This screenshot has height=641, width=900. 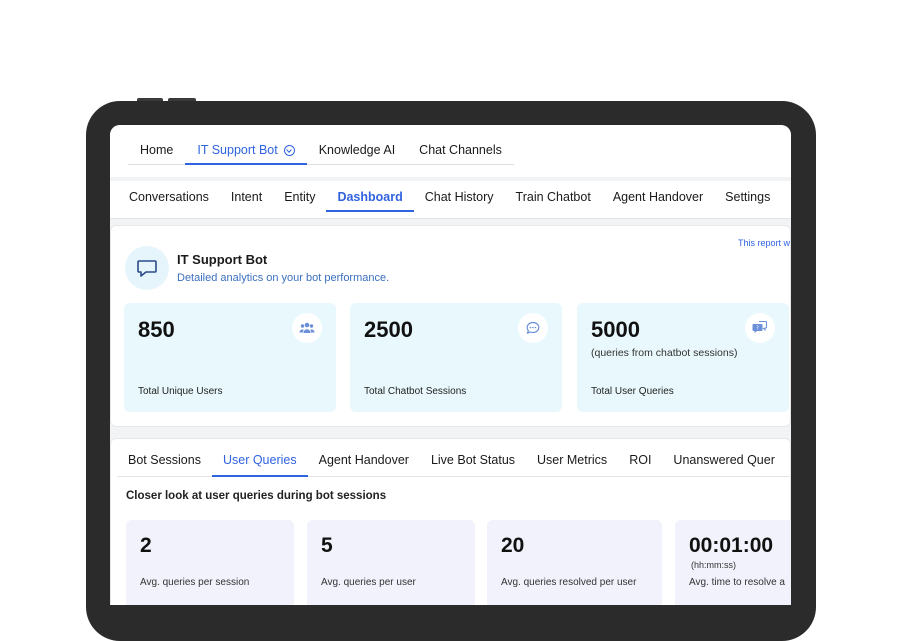 I want to click on metric-card-queries-resolved: 20 Avg. queries resolved per user, so click(x=574, y=562).